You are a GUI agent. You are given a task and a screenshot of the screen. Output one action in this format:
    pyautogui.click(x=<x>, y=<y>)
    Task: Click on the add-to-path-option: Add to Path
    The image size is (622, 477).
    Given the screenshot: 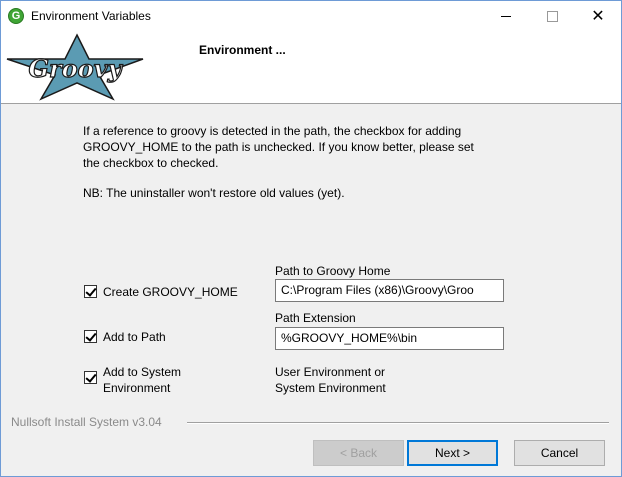 What is the action you would take?
    pyautogui.click(x=125, y=337)
    